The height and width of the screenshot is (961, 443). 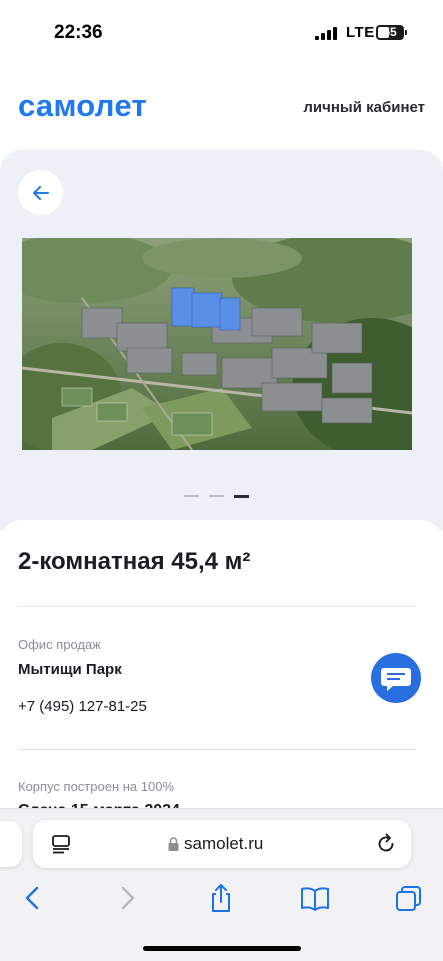 I want to click on share-icon, so click(x=221, y=898).